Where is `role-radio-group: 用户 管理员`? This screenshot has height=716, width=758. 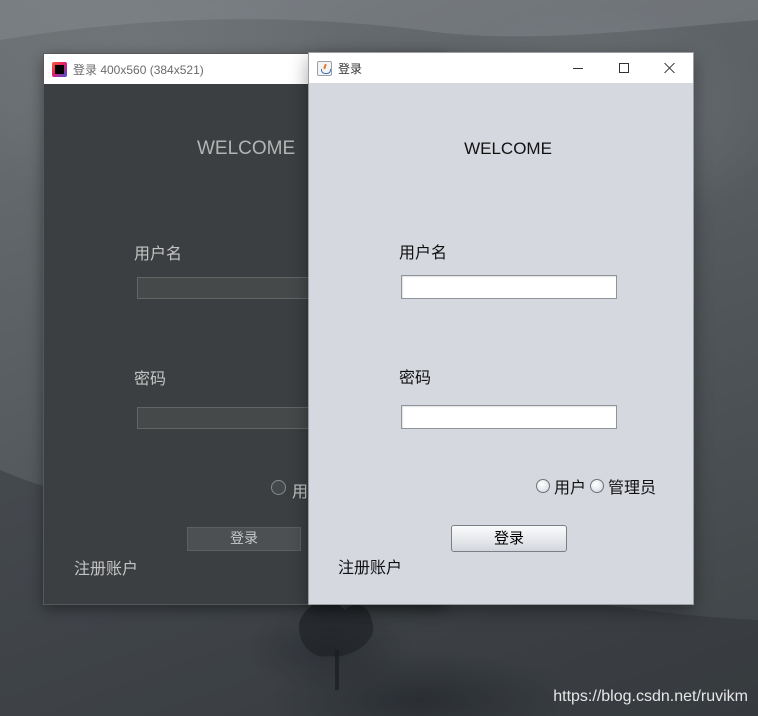 role-radio-group: 用户 管理员 is located at coordinates (598, 486).